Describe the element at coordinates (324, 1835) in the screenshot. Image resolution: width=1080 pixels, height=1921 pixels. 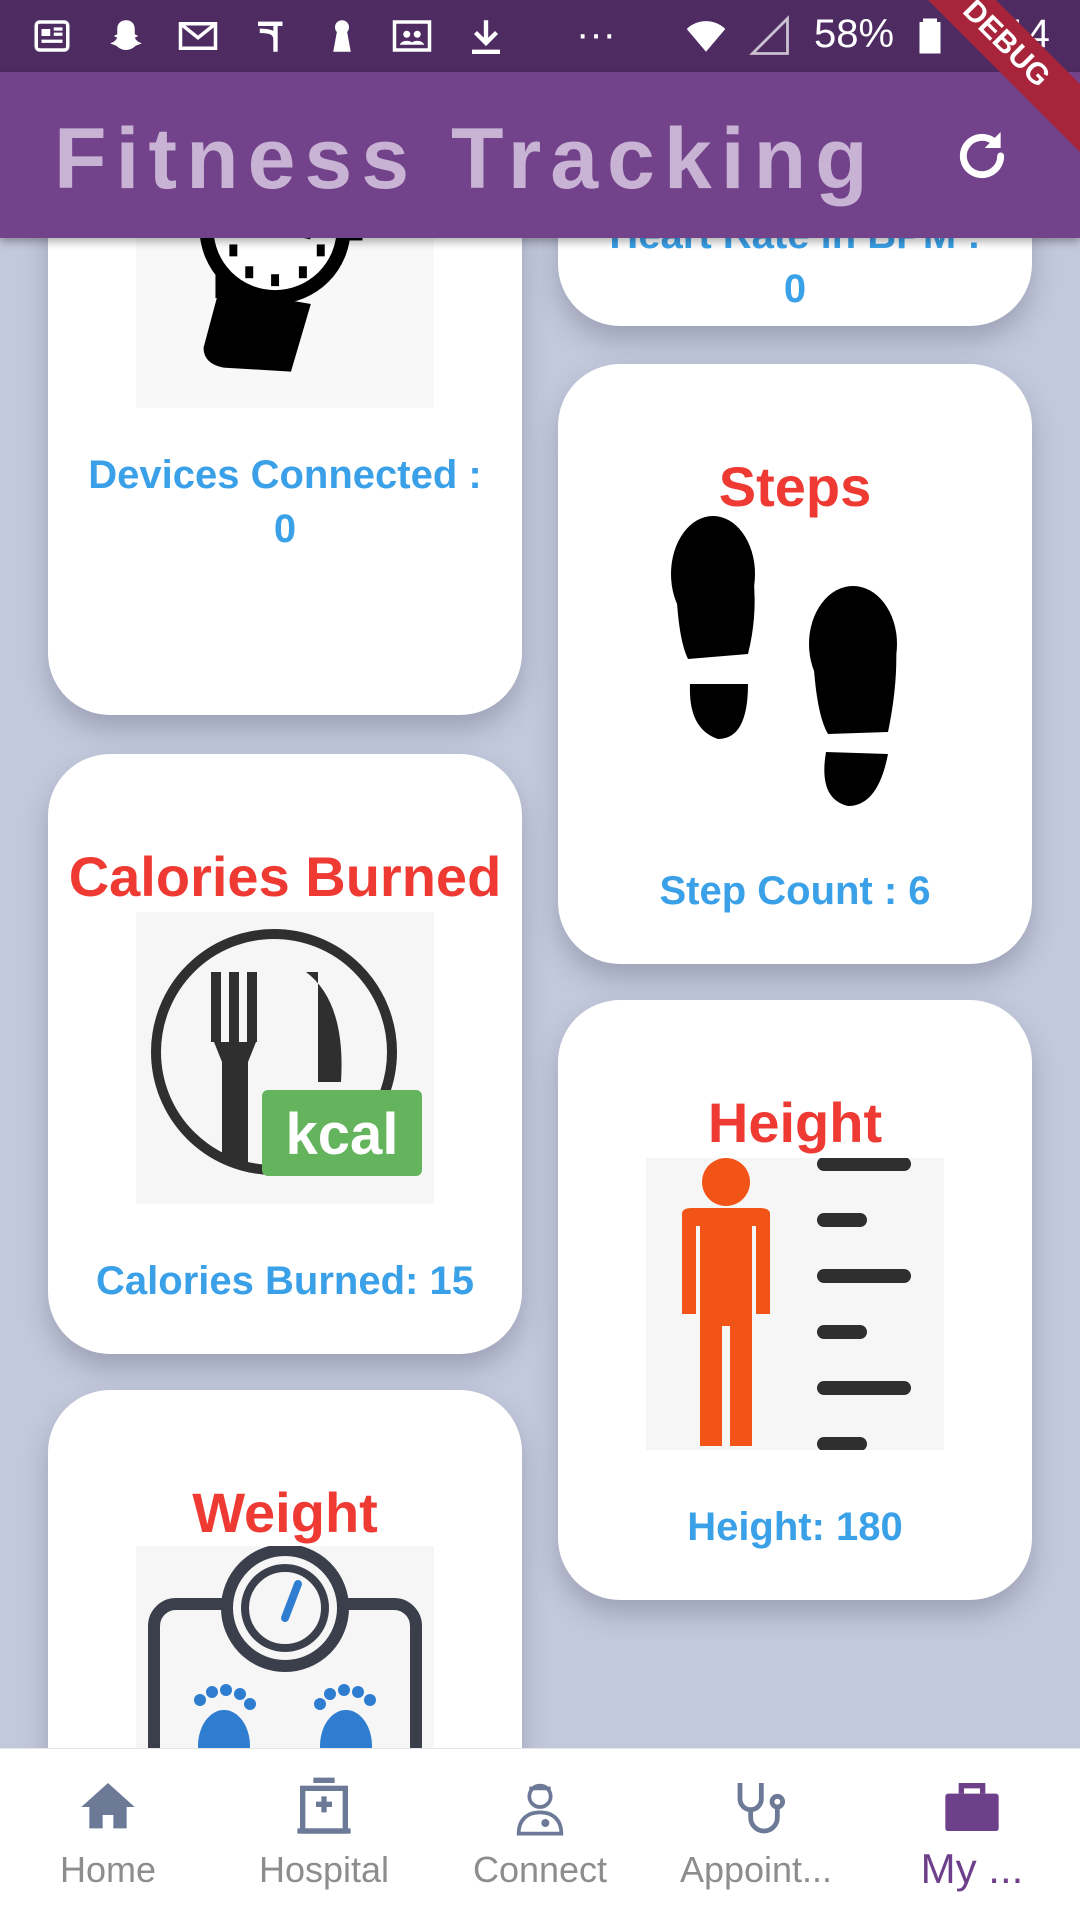
I see `nav-item-hospital: Hospital` at that location.